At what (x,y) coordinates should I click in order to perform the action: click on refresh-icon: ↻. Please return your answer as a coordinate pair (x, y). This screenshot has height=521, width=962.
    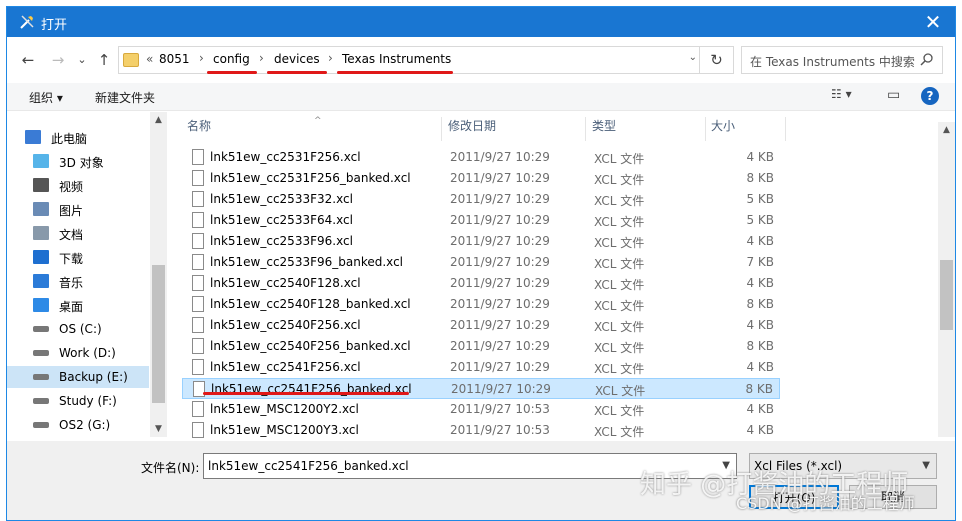
    Looking at the image, I should click on (716, 60).